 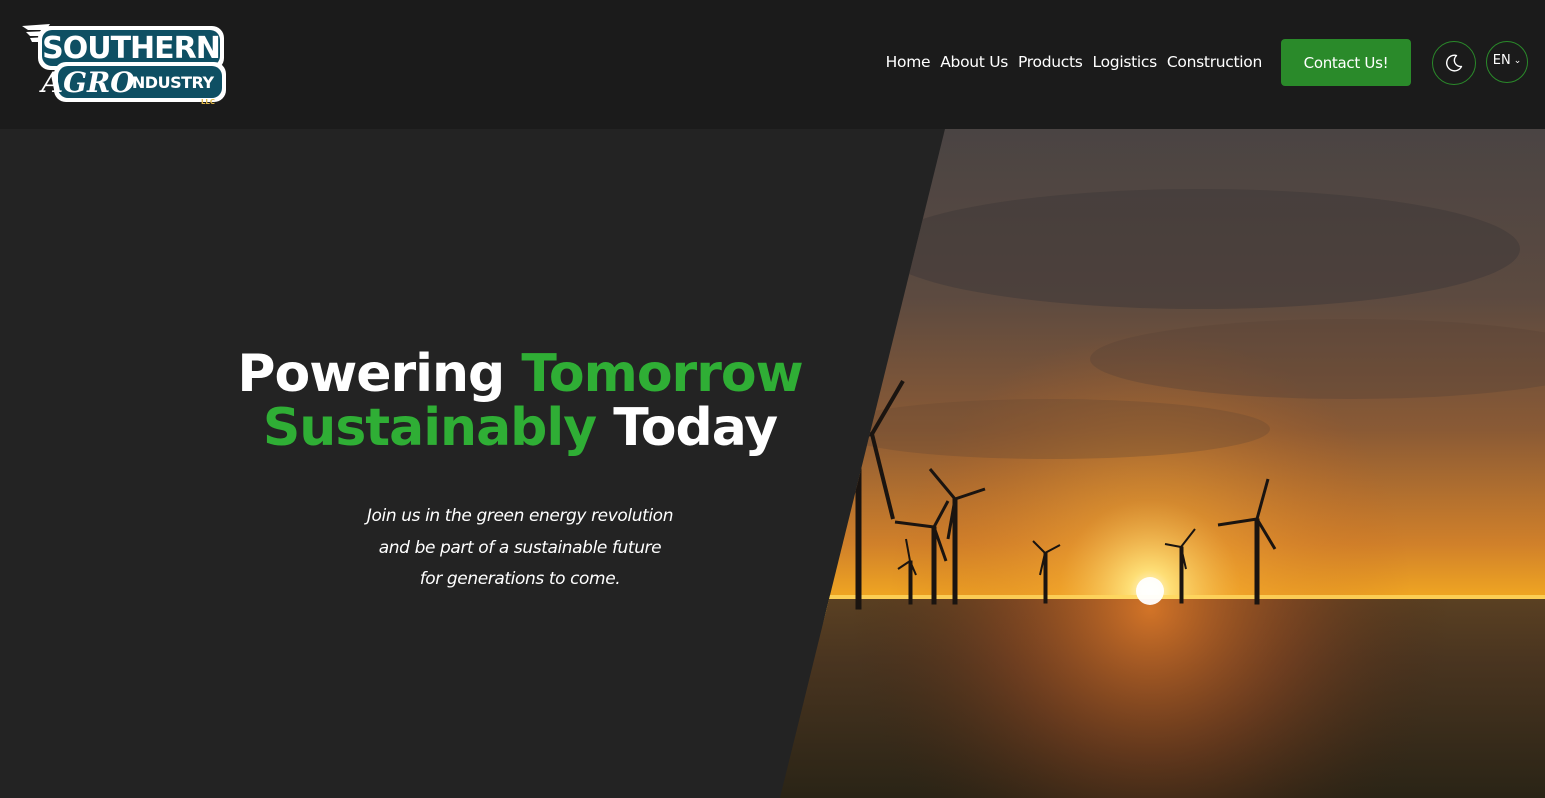 What do you see at coordinates (520, 516) in the screenshot?
I see `hero-subtitle-line: Join us in the green energy revolution` at bounding box center [520, 516].